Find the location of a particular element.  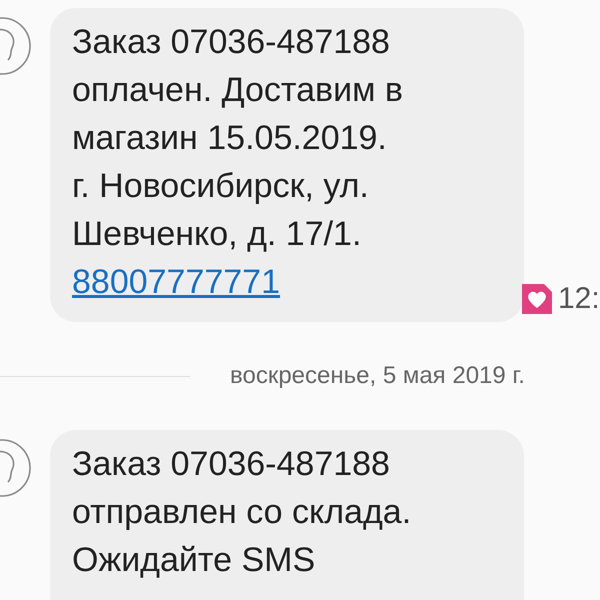

phone-link: 88007777771 is located at coordinates (176, 282).